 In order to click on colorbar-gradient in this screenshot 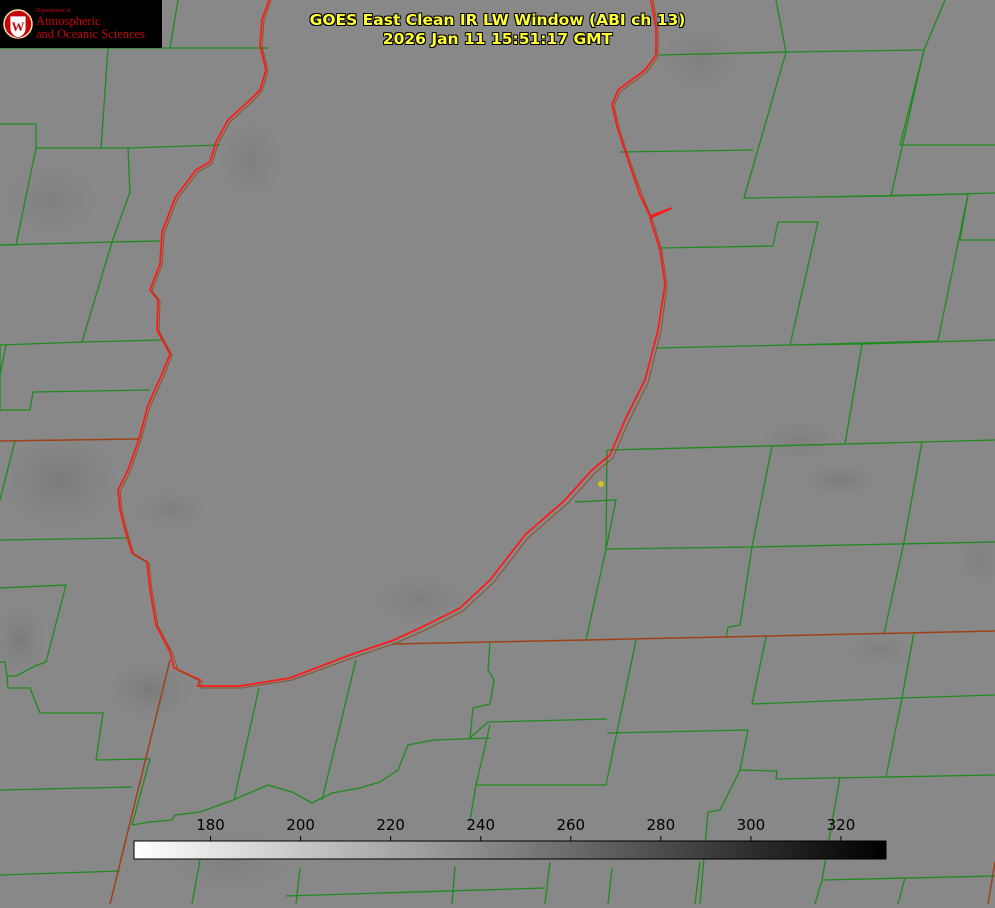, I will do `click(510, 850)`.